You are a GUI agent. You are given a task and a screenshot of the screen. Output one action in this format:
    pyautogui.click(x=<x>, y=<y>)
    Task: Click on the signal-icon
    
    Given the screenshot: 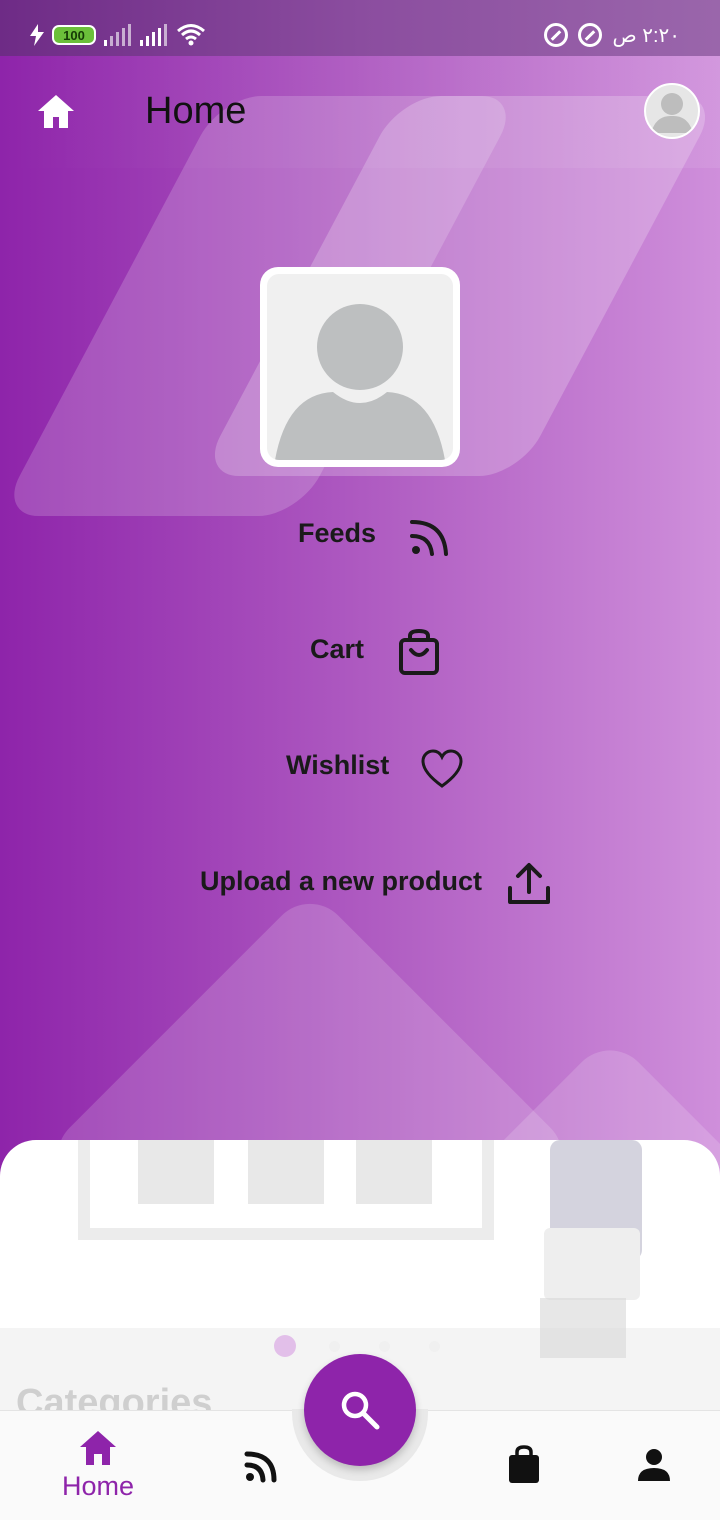 What is the action you would take?
    pyautogui.click(x=117, y=35)
    